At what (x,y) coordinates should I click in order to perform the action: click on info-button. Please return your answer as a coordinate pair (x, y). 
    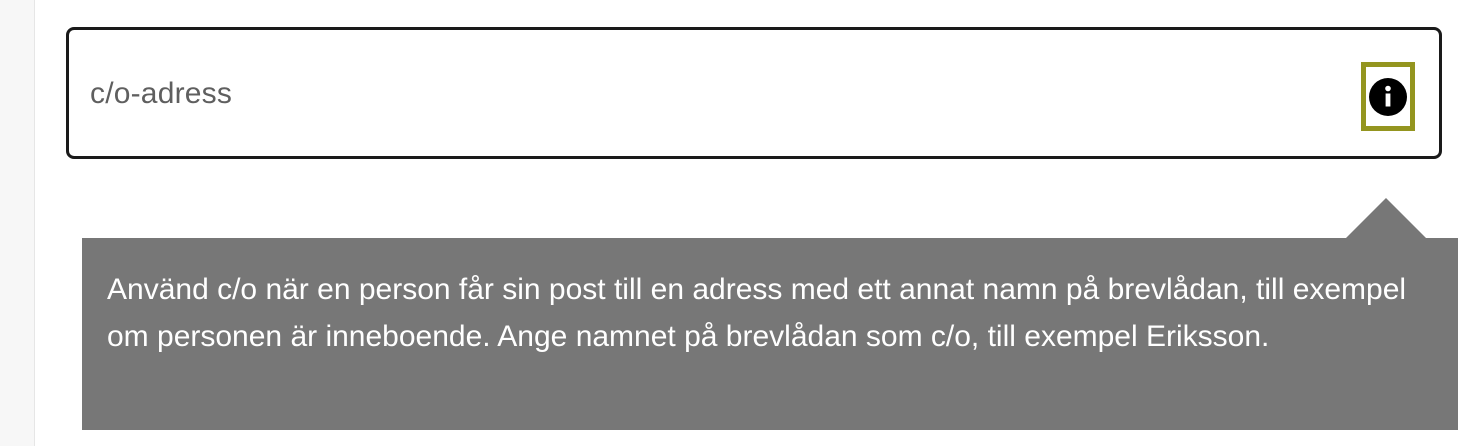
    Looking at the image, I should click on (1388, 96).